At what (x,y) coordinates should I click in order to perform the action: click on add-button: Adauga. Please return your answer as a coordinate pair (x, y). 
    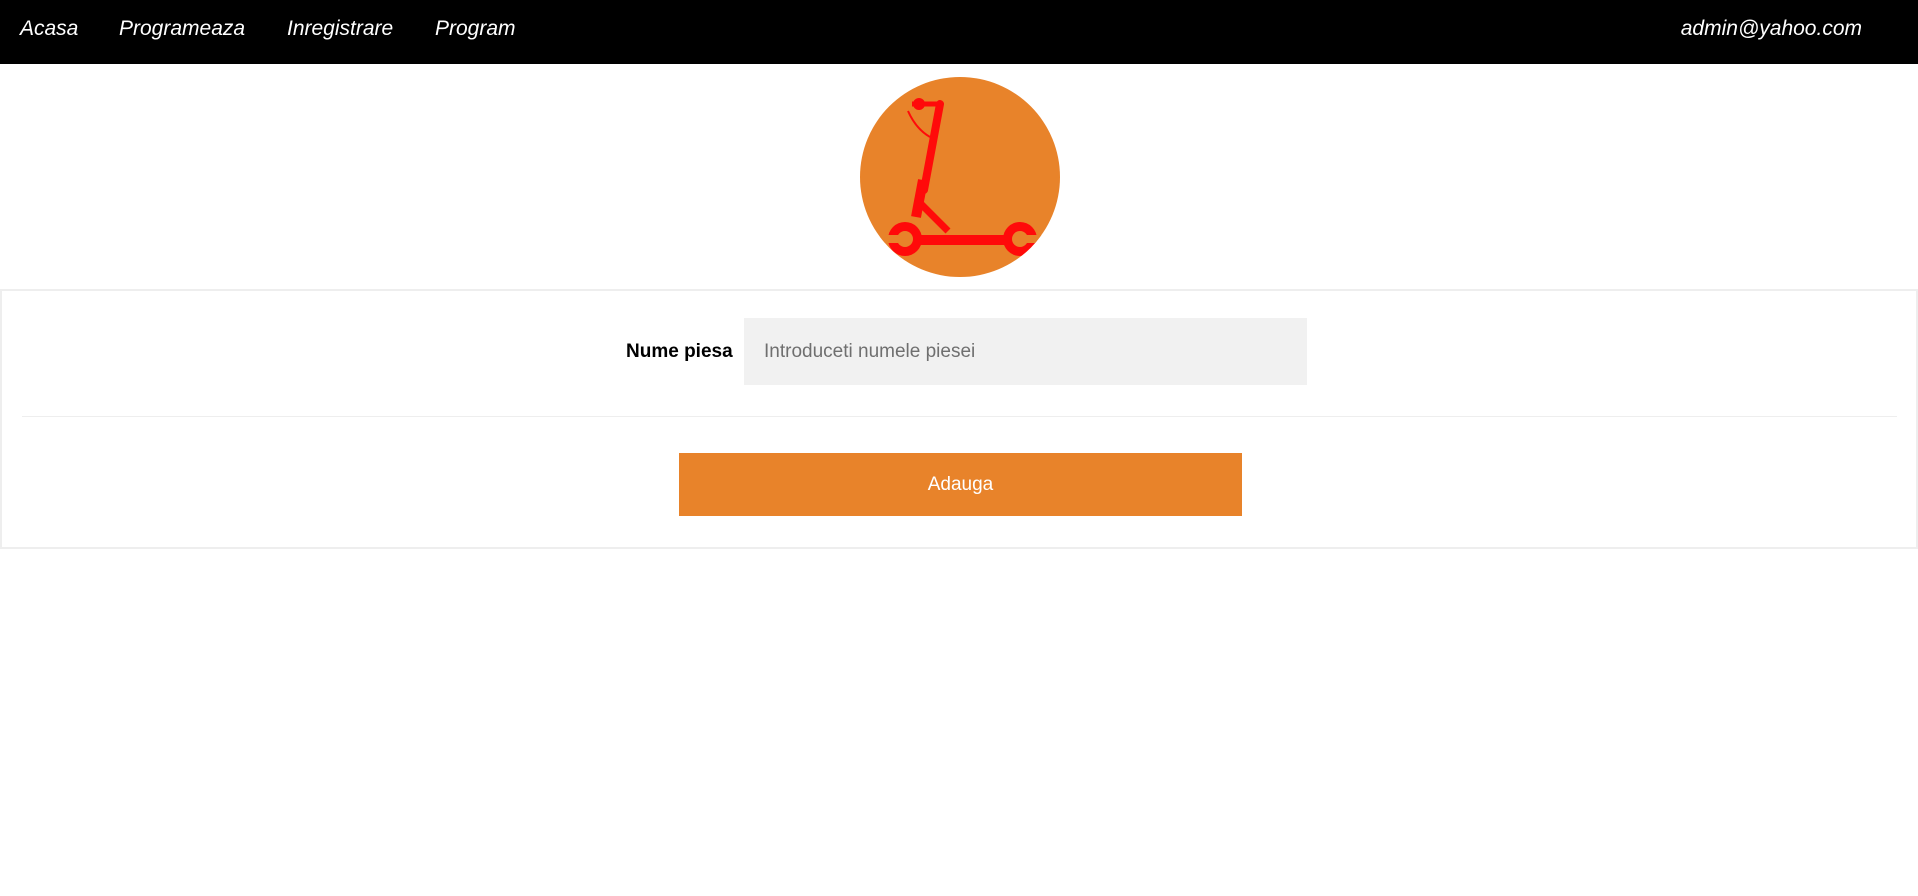
    Looking at the image, I should click on (960, 484).